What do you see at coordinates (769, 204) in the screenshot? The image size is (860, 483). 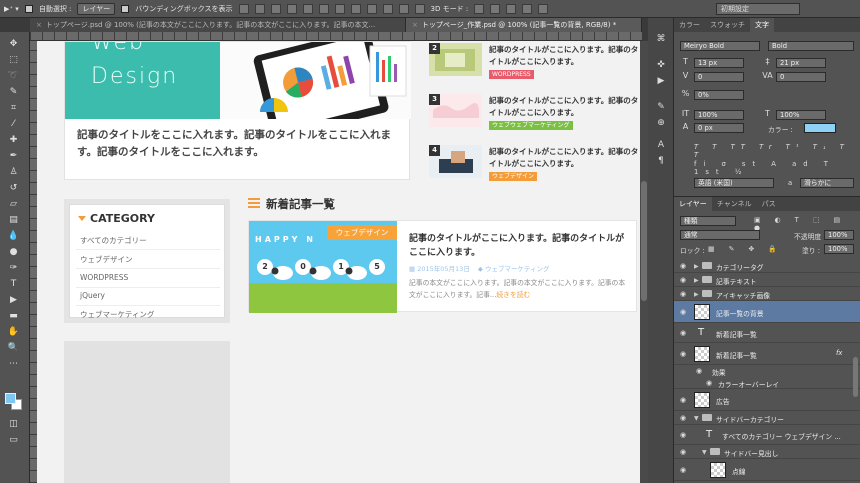 I see `tab-paths: パス` at bounding box center [769, 204].